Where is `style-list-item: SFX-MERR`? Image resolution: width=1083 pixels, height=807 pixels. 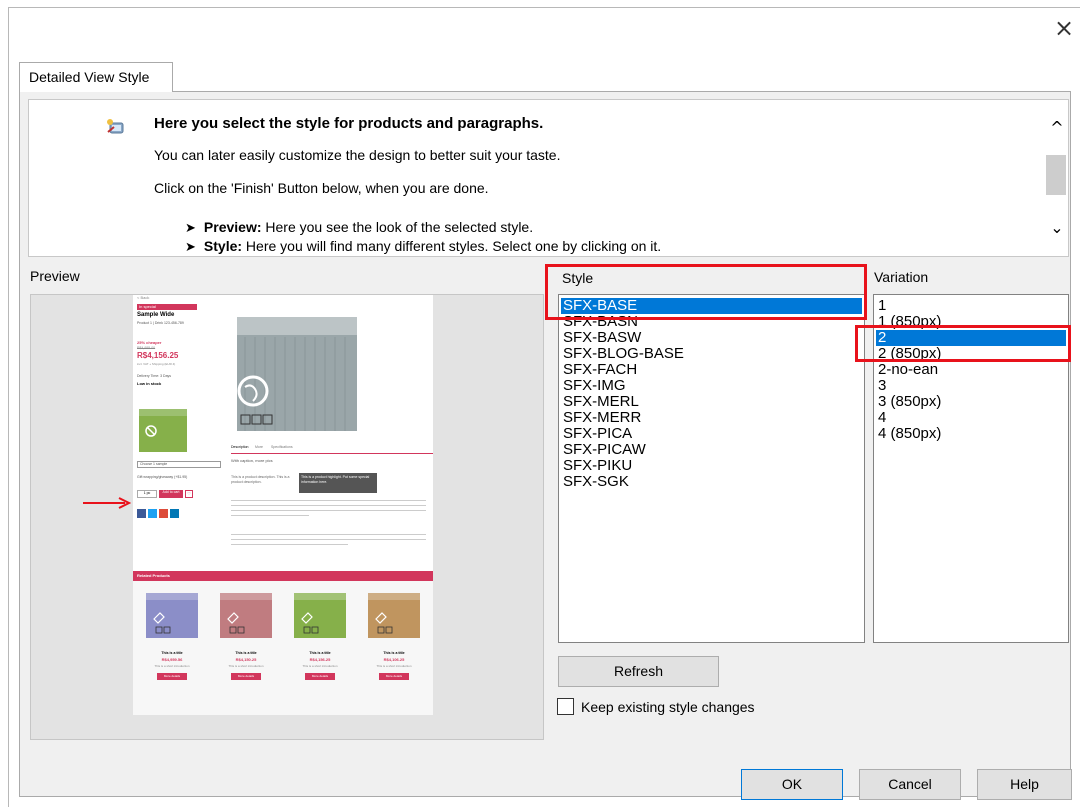
style-list-item: SFX-MERR is located at coordinates (711, 418).